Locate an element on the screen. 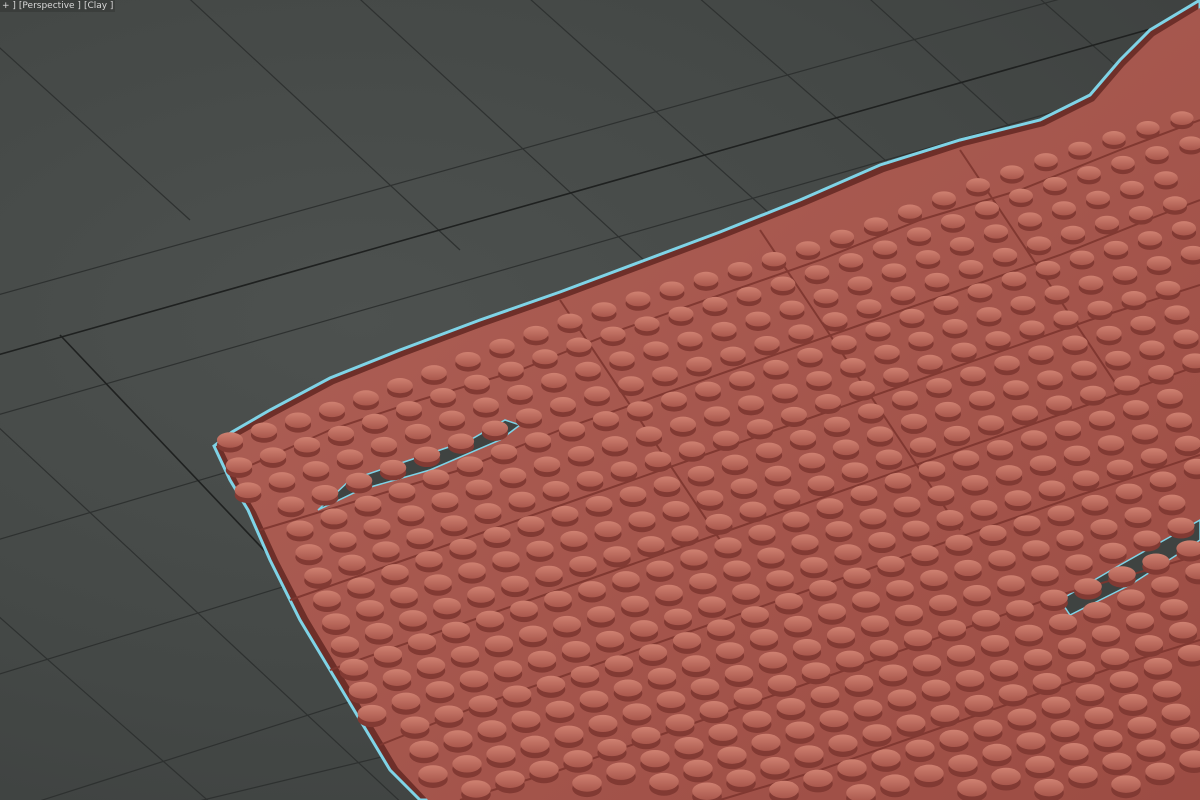 This screenshot has width=1200, height=800. viewport-menu-button: + ] is located at coordinates (9, 6).